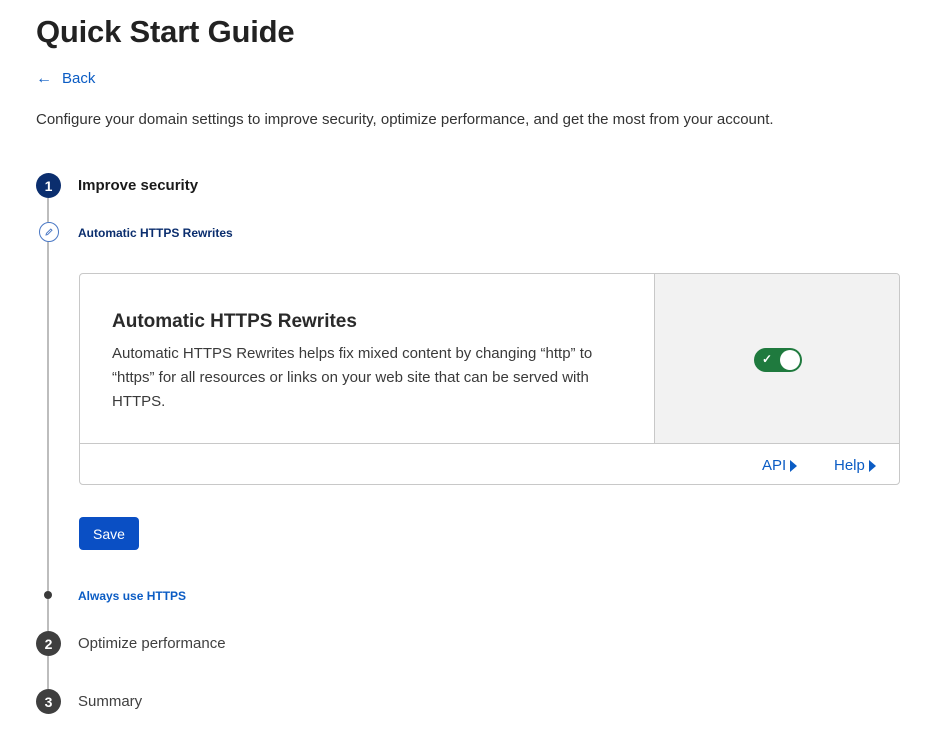 This screenshot has width=938, height=742. Describe the element at coordinates (152, 643) in the screenshot. I see `step-2-label: Optimize performance` at that location.